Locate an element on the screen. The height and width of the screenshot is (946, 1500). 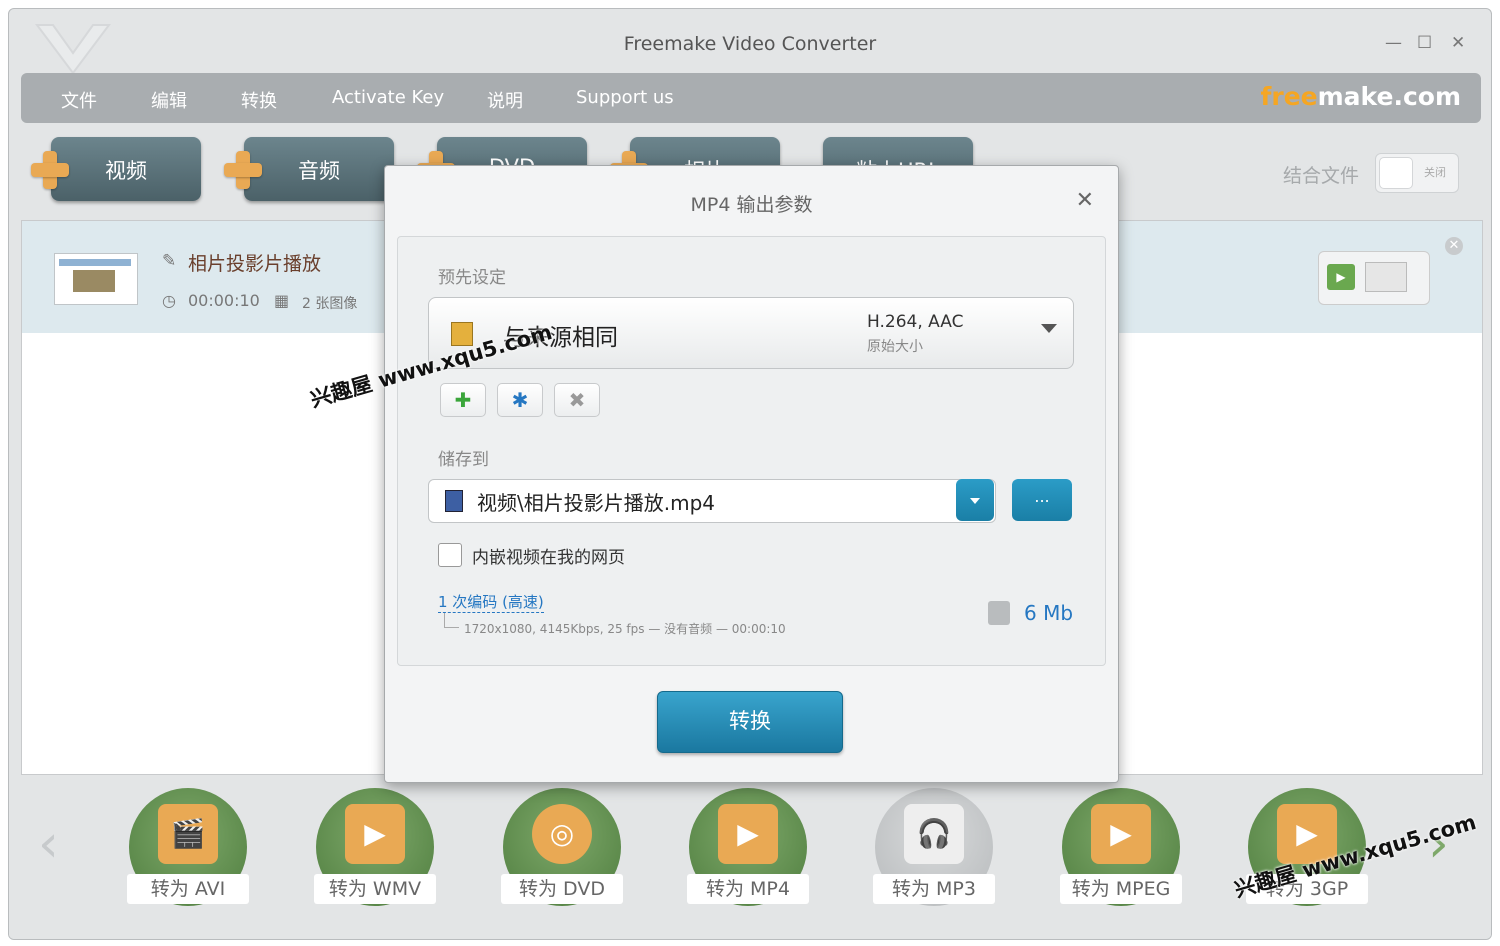
save-path-text: 视频\相片投影片播放.mp4 is located at coordinates (596, 503).